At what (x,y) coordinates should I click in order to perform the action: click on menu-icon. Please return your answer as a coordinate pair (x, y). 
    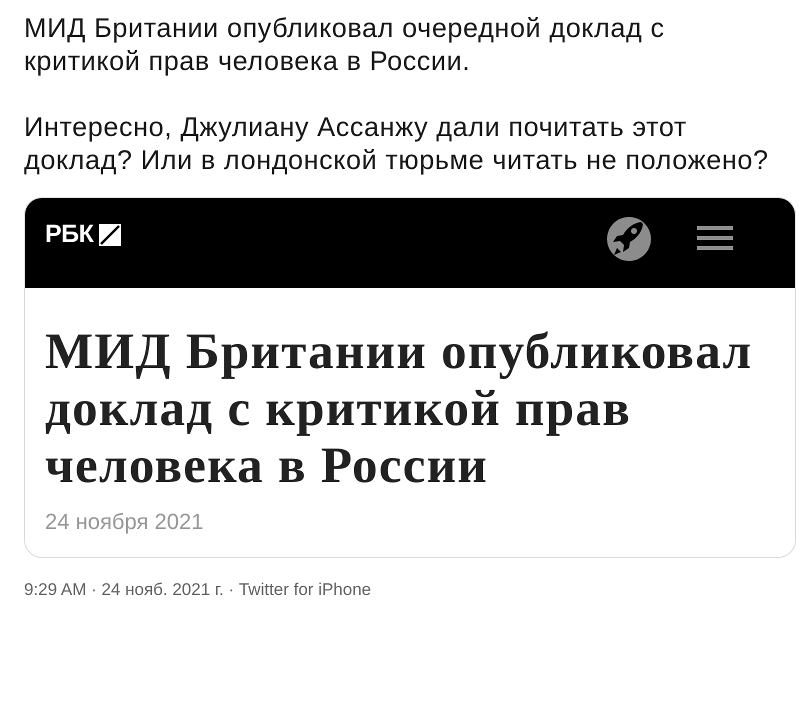
    Looking at the image, I should click on (715, 238).